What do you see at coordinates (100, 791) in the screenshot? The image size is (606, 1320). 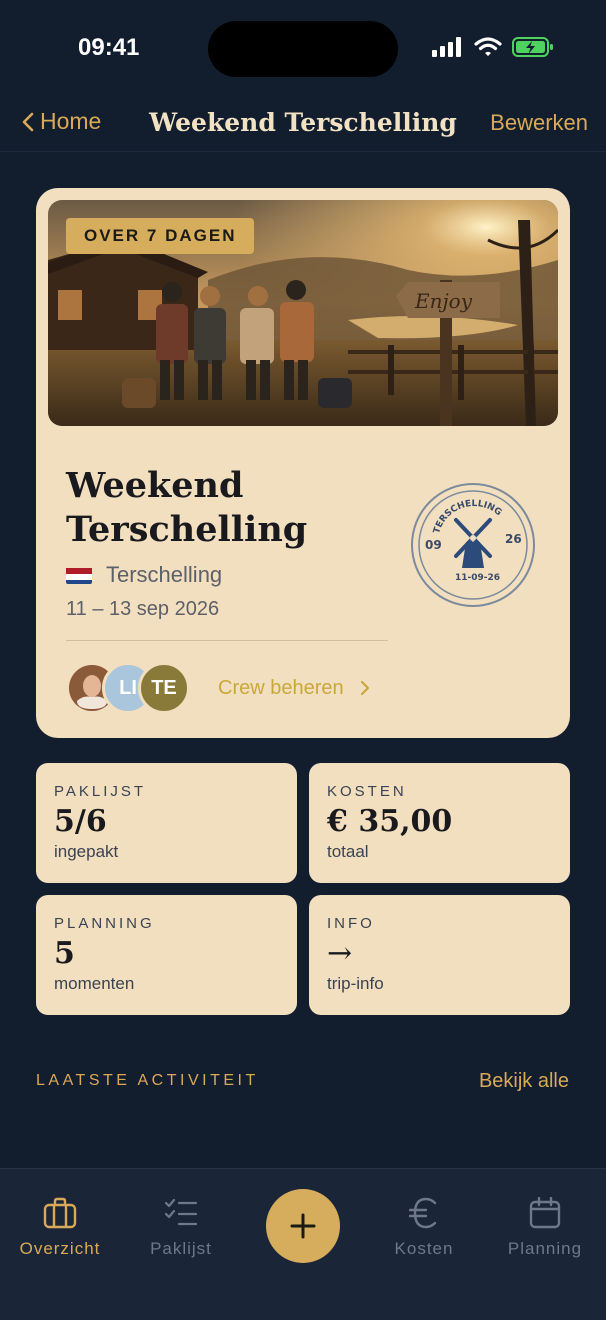 I see `tile-label: PAKLIJST` at bounding box center [100, 791].